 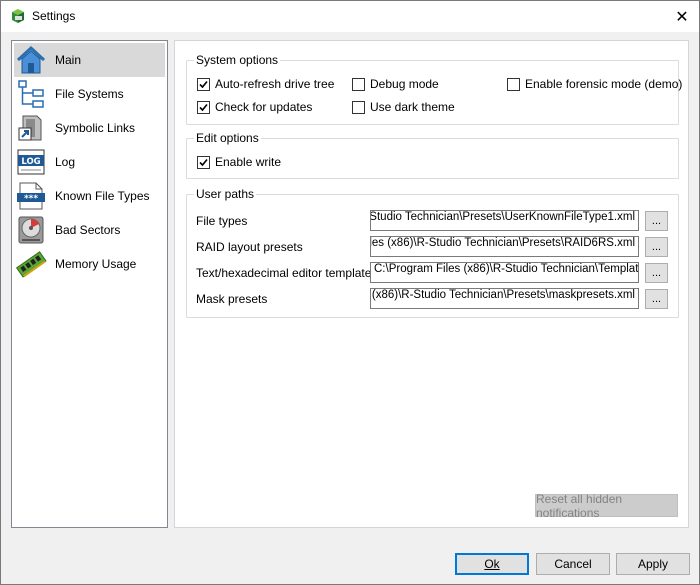 I want to click on shortcut-icon, so click(x=30, y=128).